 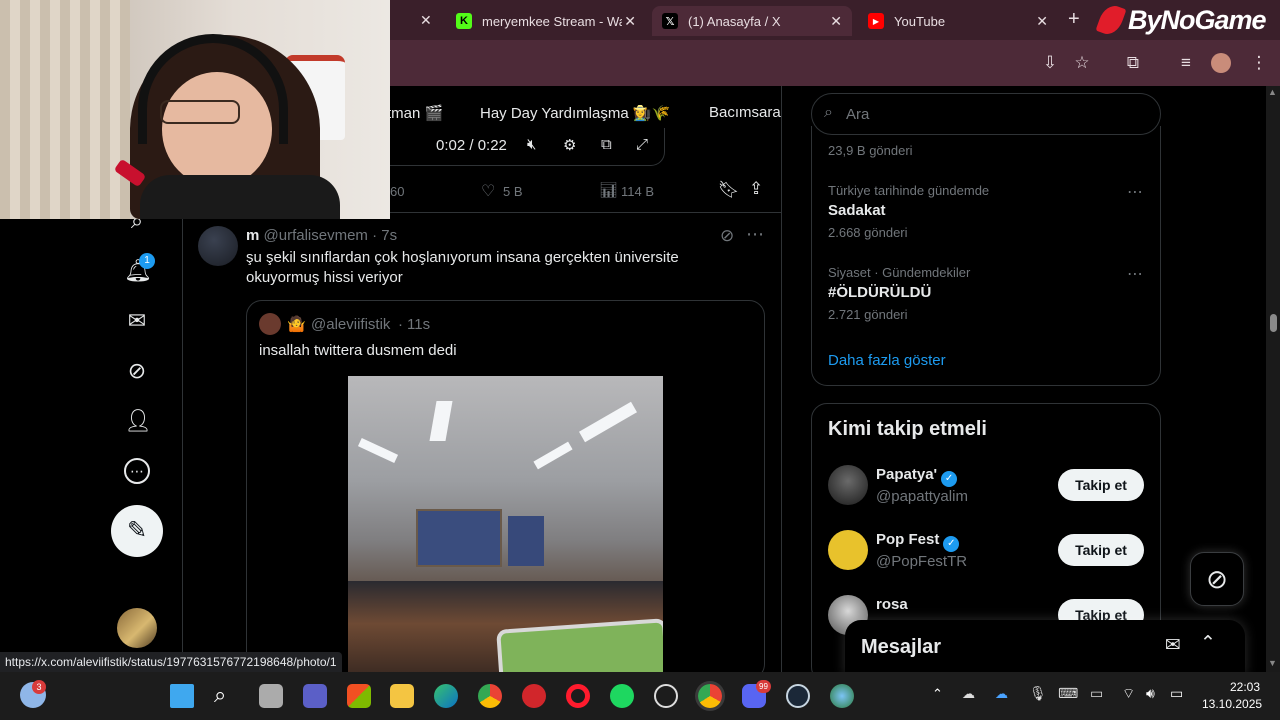 I want to click on opera-icon, so click(x=578, y=696).